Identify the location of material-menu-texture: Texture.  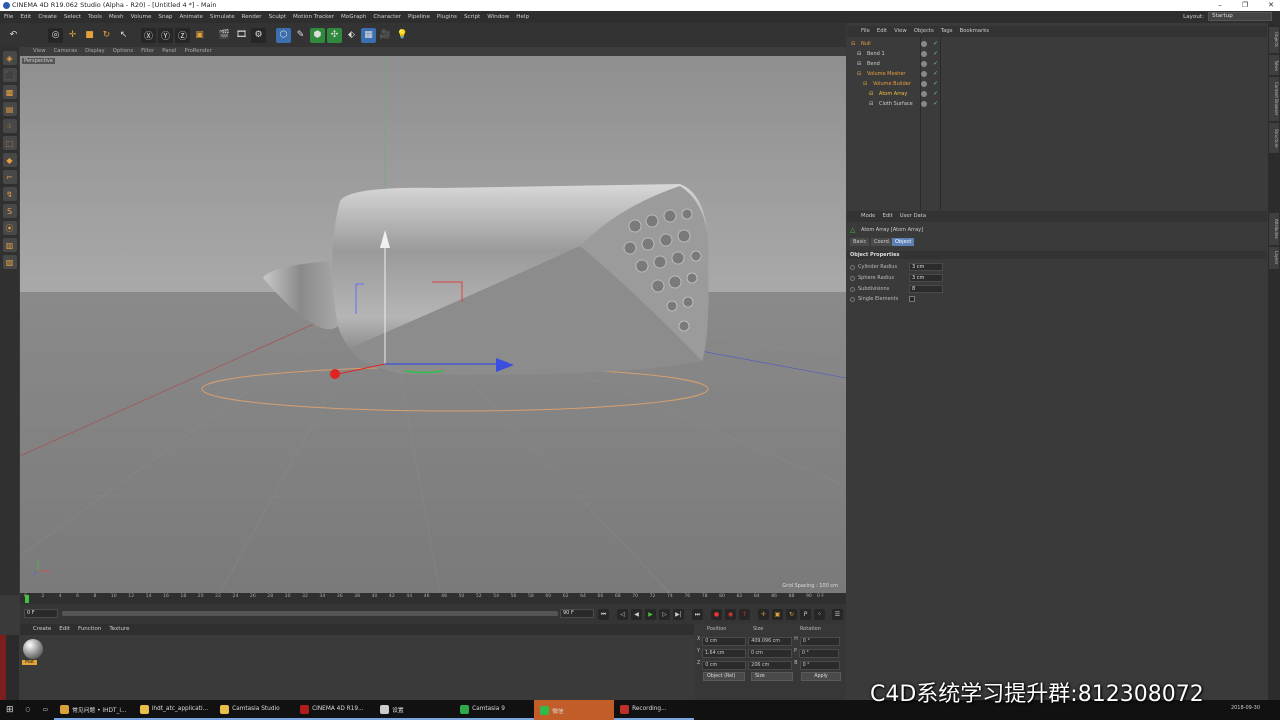
(119, 629).